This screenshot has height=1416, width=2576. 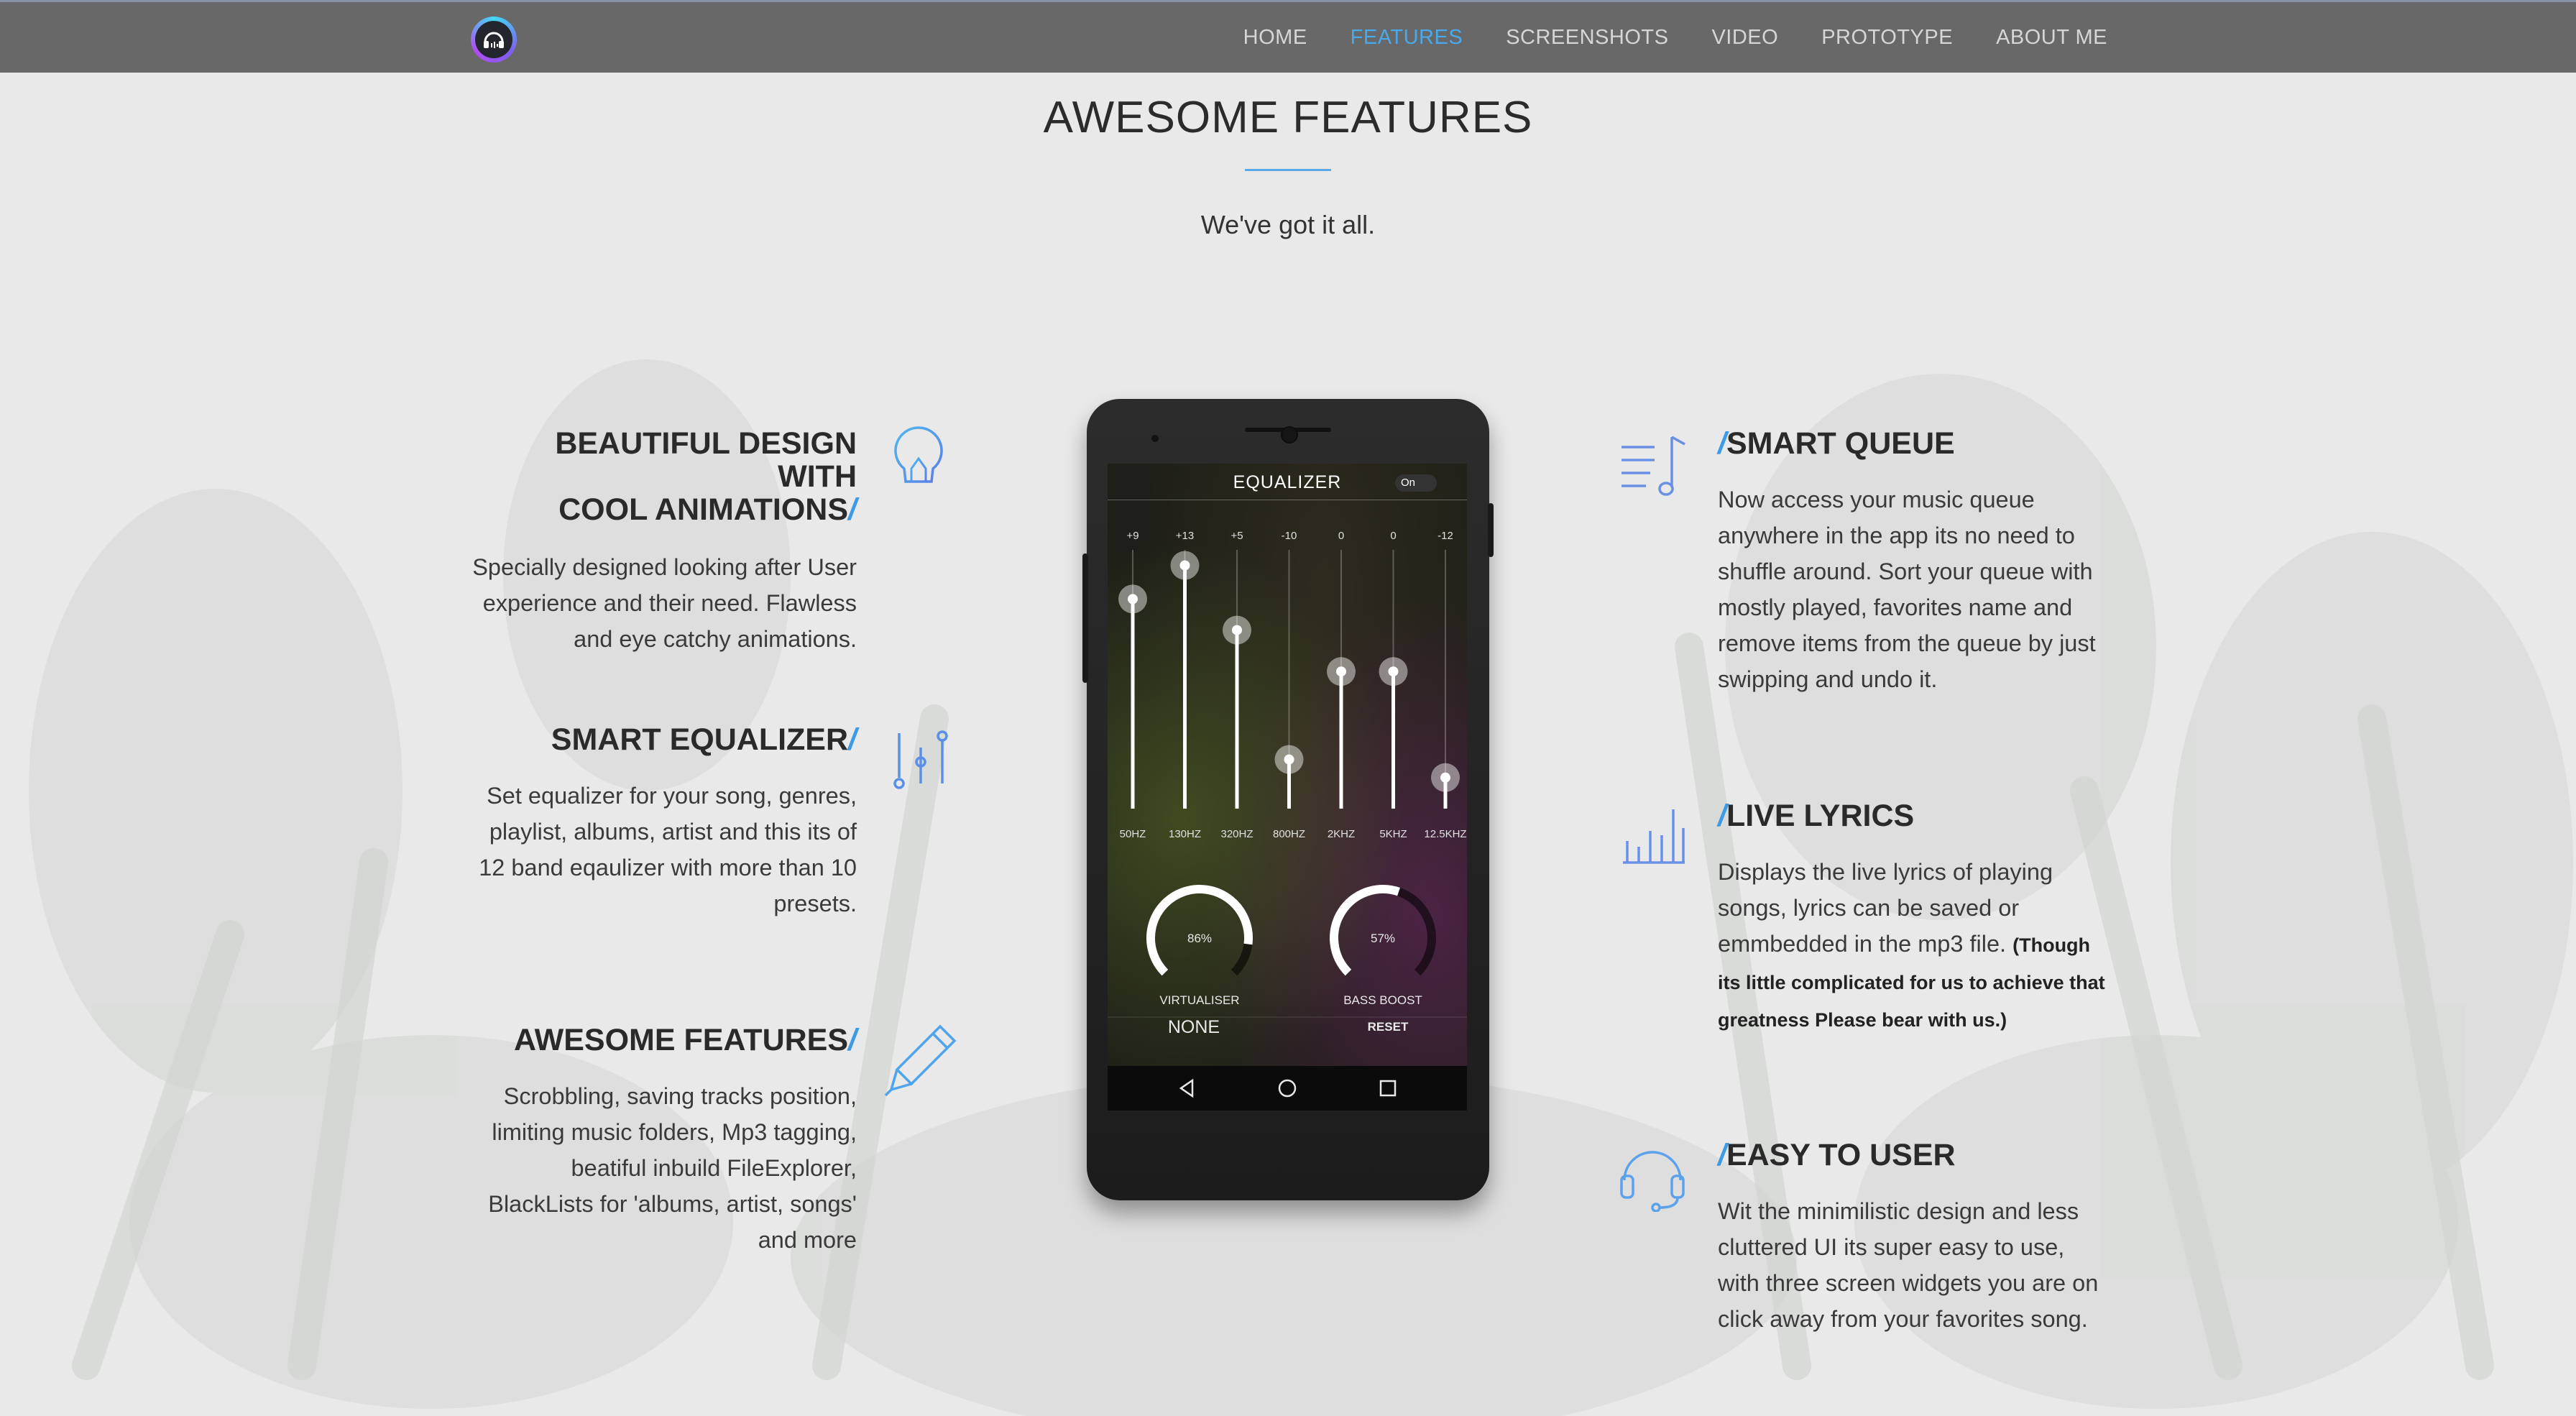 I want to click on reset-button: RESET, so click(x=1388, y=1027).